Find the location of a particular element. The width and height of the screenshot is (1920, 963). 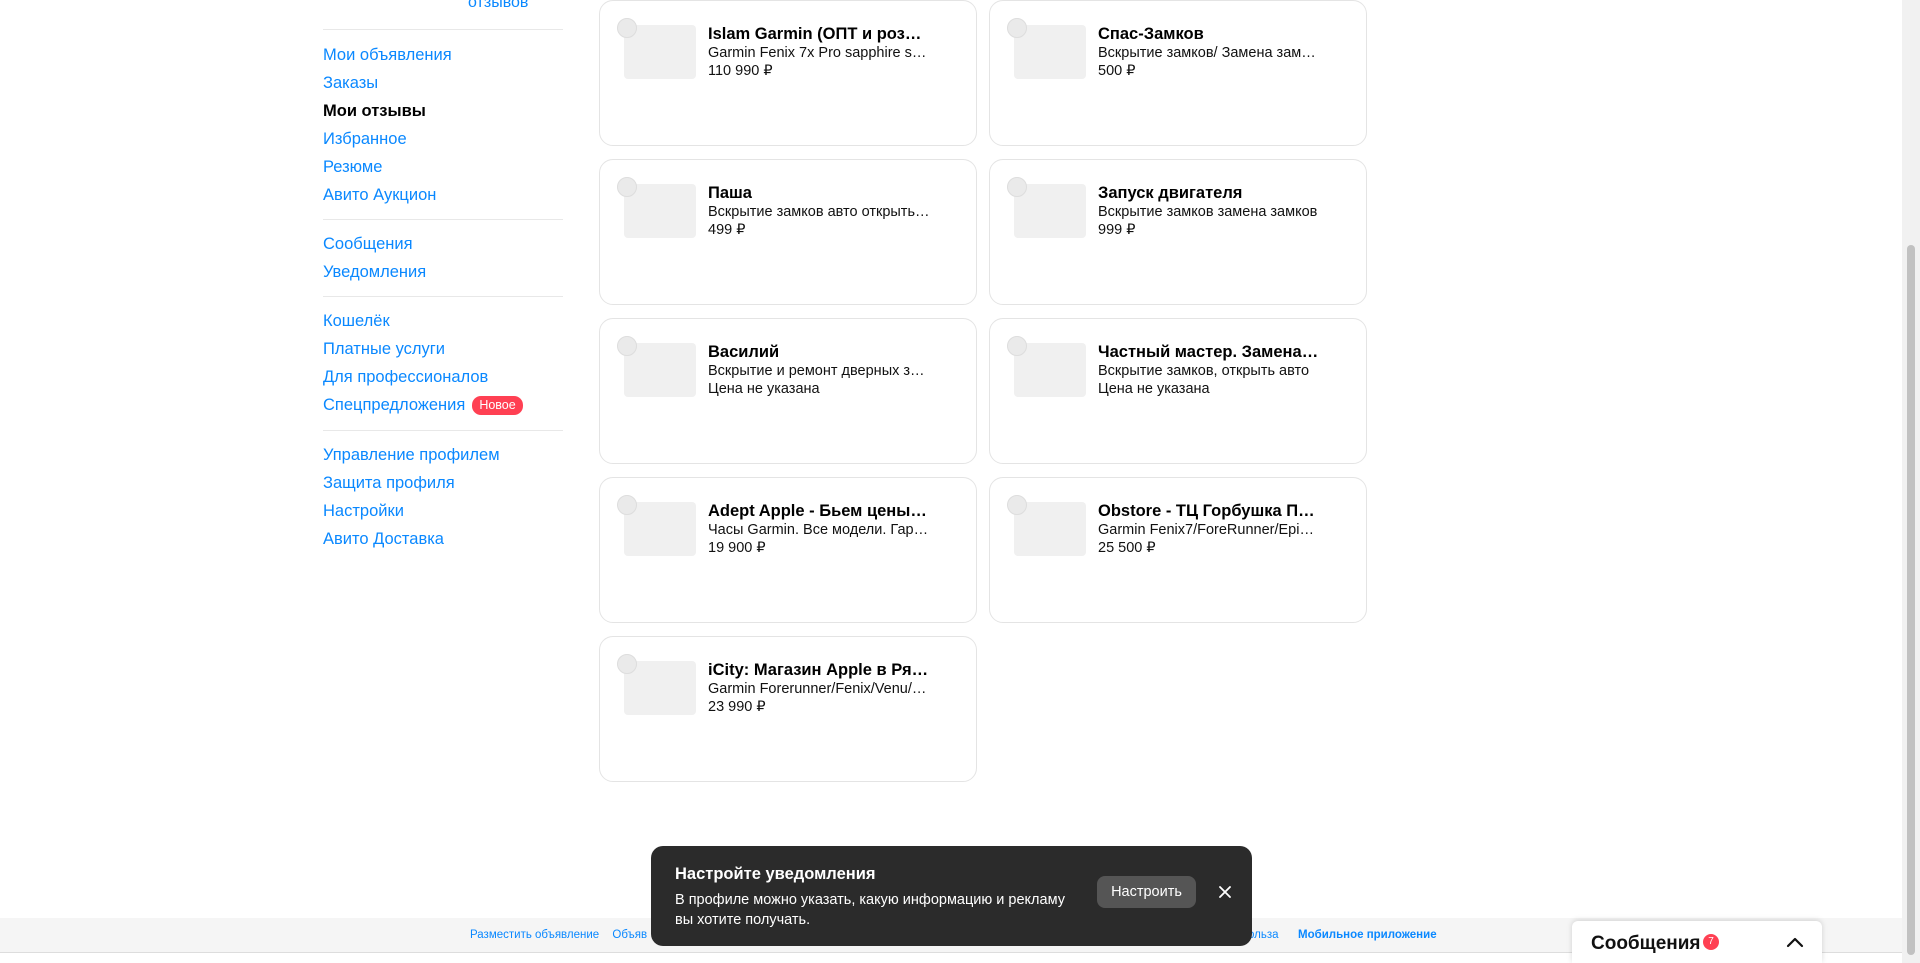

card-description: Вскрытие замков/ Замена замков is located at coordinates (1209, 53).